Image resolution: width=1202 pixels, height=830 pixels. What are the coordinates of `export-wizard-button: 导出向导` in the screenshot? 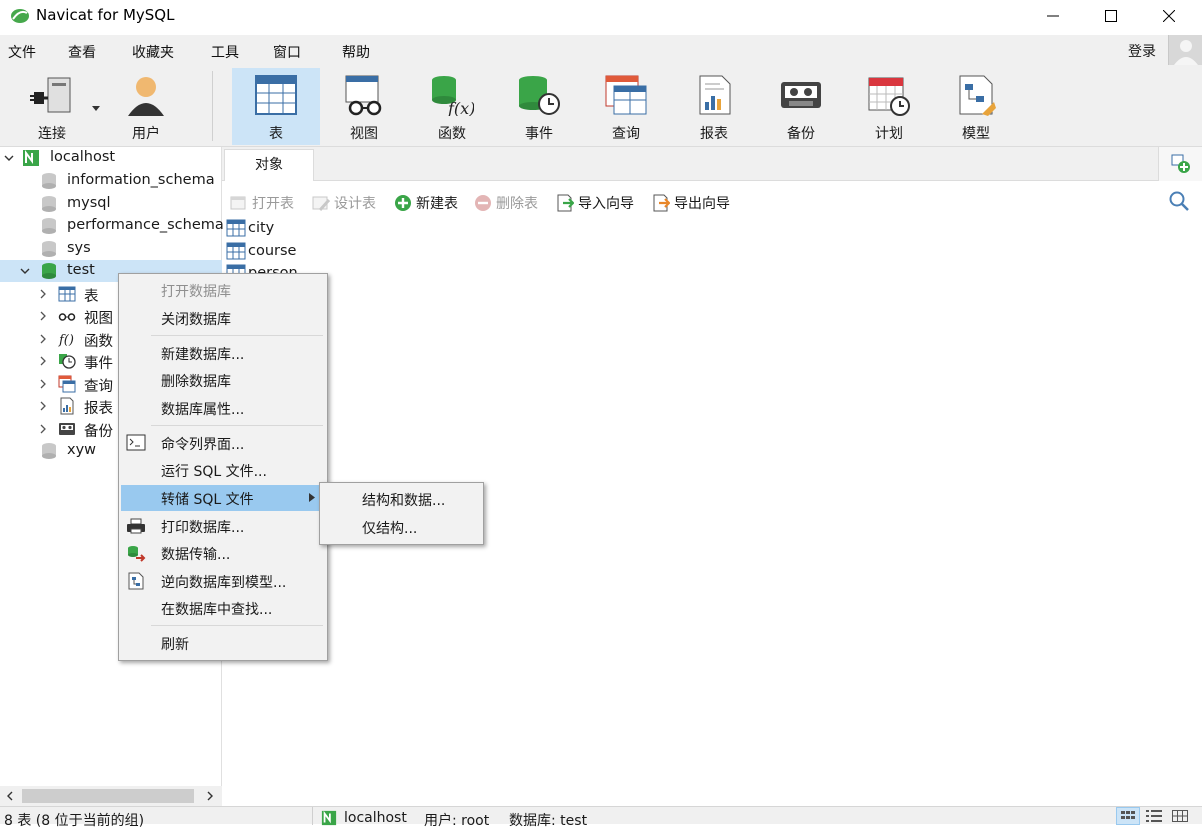 It's located at (691, 203).